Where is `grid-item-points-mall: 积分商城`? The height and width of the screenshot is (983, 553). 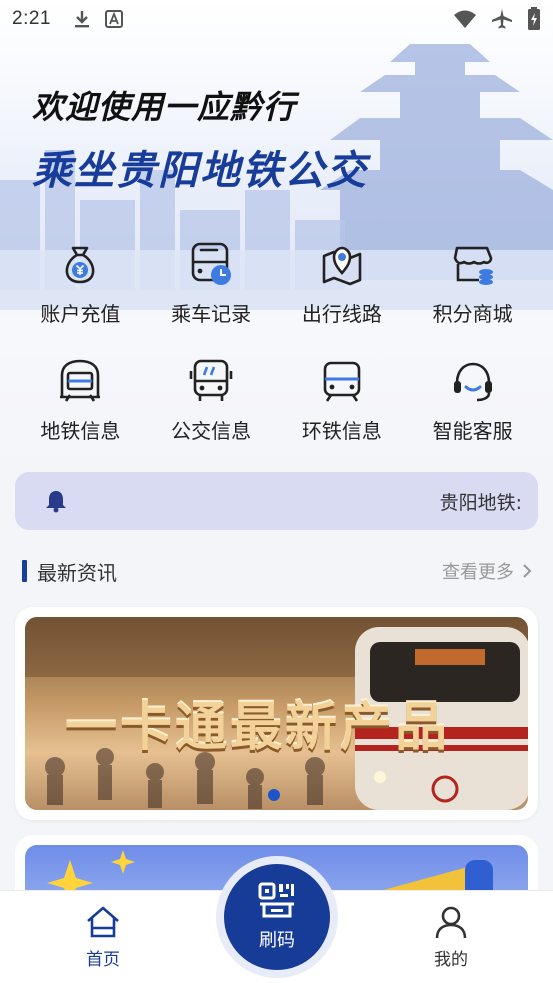
grid-item-points-mall: 积分商城 is located at coordinates (472, 283).